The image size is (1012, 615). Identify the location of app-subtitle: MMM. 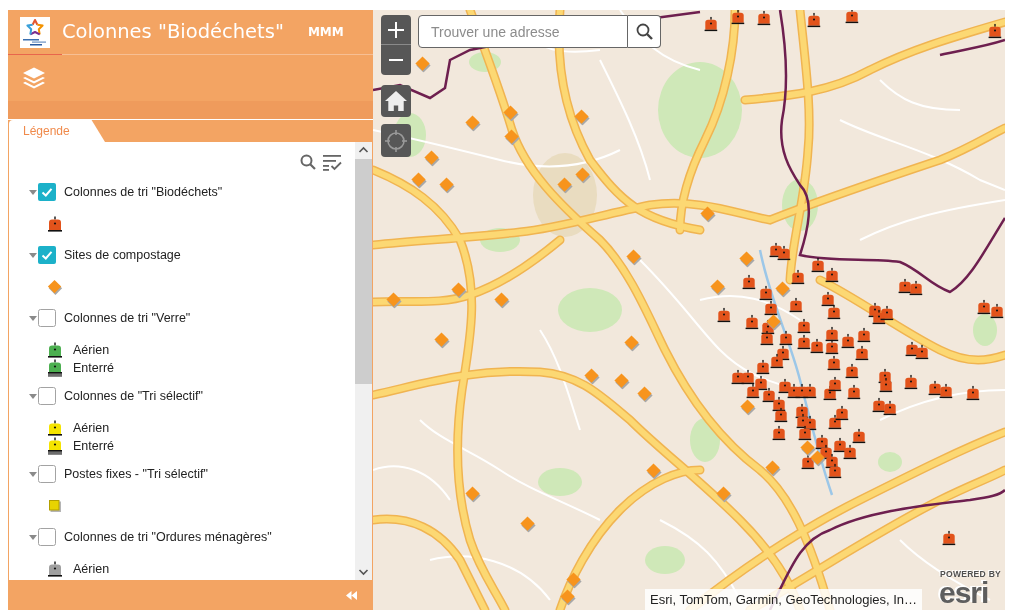
(325, 32).